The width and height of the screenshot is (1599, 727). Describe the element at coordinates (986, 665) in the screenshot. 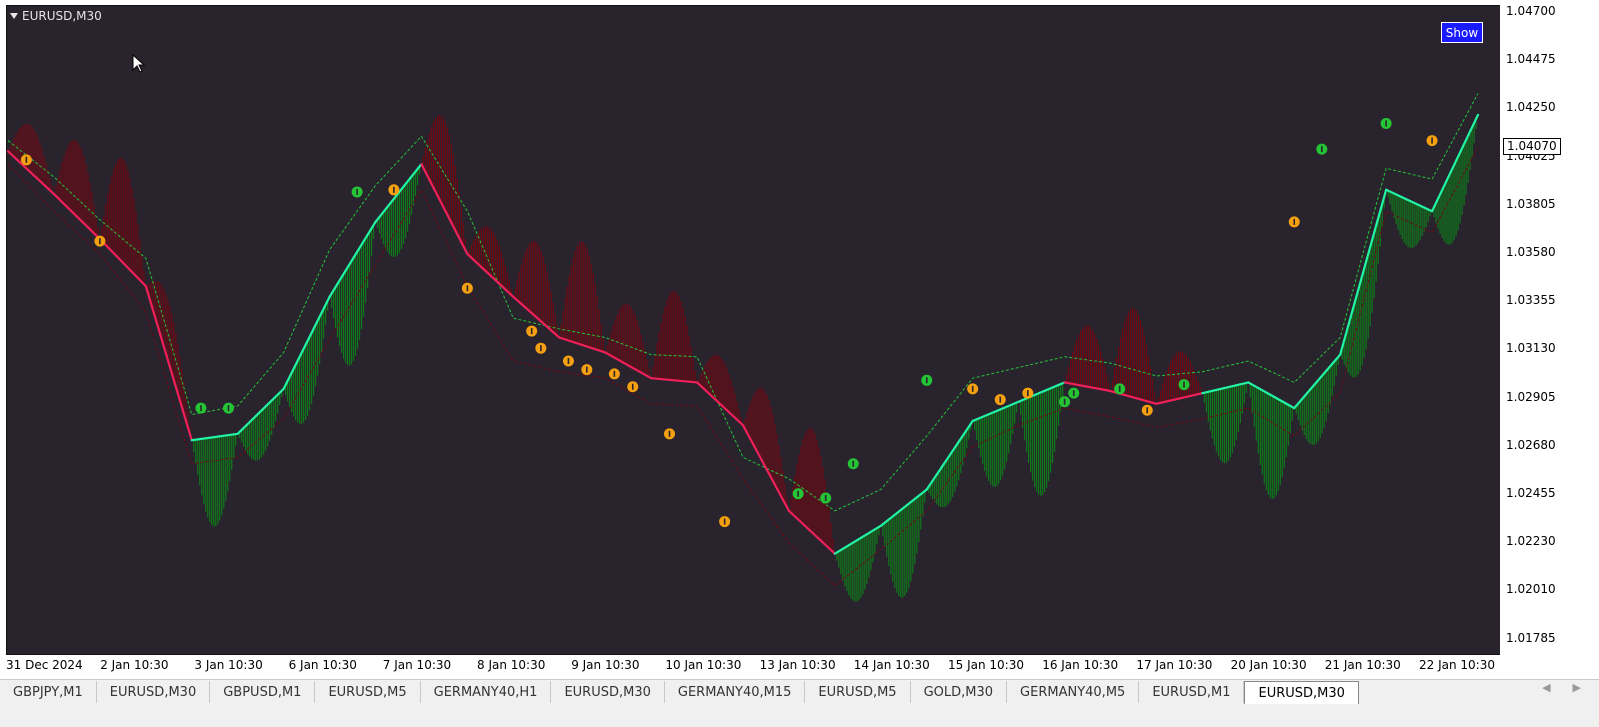

I see `time-tick-label: 15 Jan 10:30` at that location.